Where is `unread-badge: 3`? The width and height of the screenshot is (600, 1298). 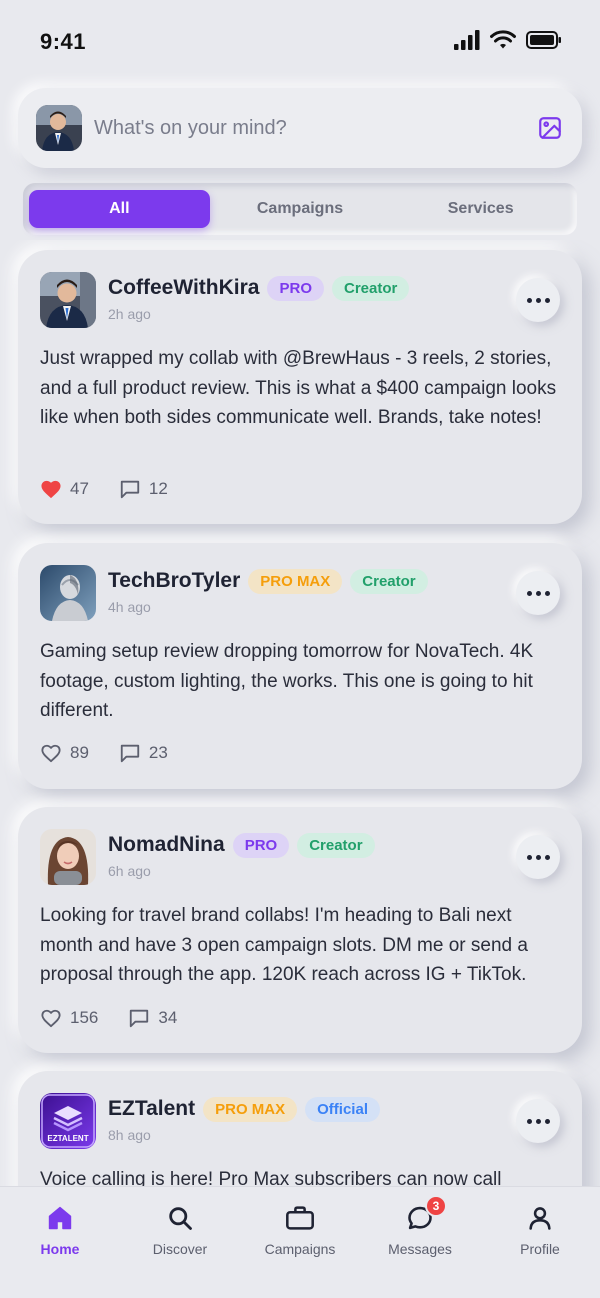 unread-badge: 3 is located at coordinates (436, 1206).